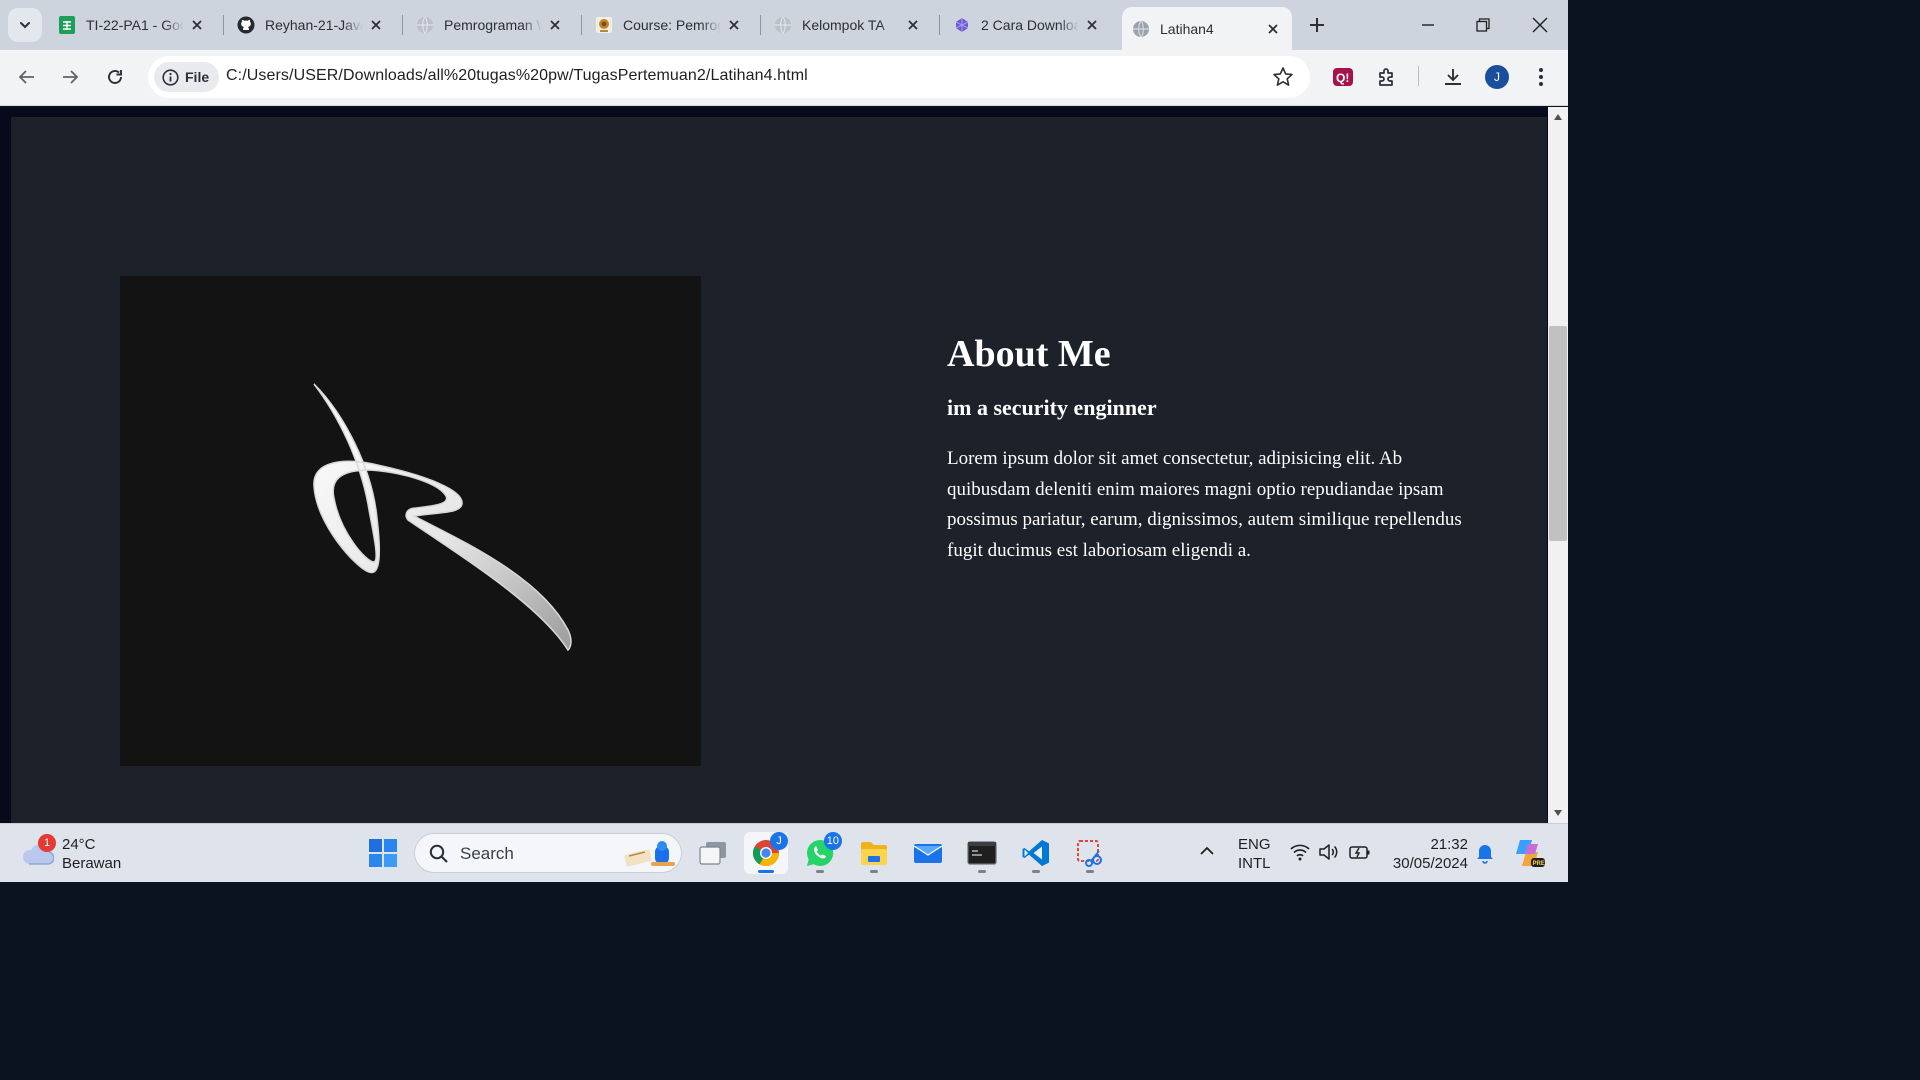 The height and width of the screenshot is (1080, 1920). What do you see at coordinates (1207, 28) in the screenshot?
I see `tab-latihan4: Latihan4` at bounding box center [1207, 28].